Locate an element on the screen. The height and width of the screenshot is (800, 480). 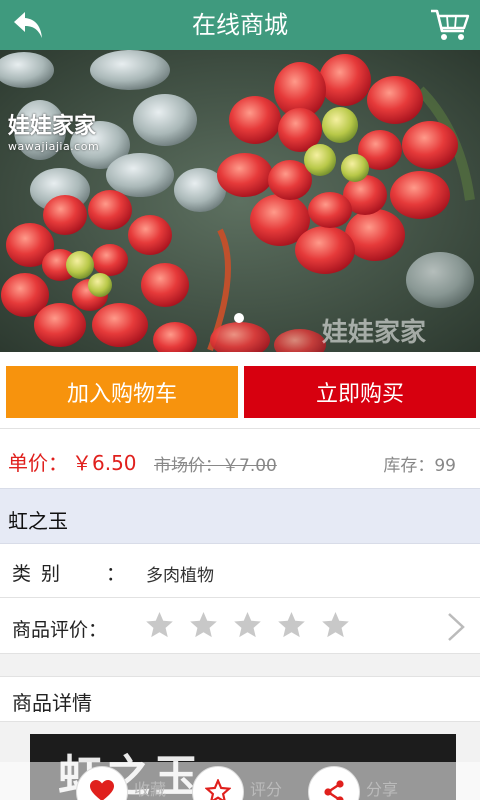
rating-label: 商品评价： is located at coordinates (60, 630).